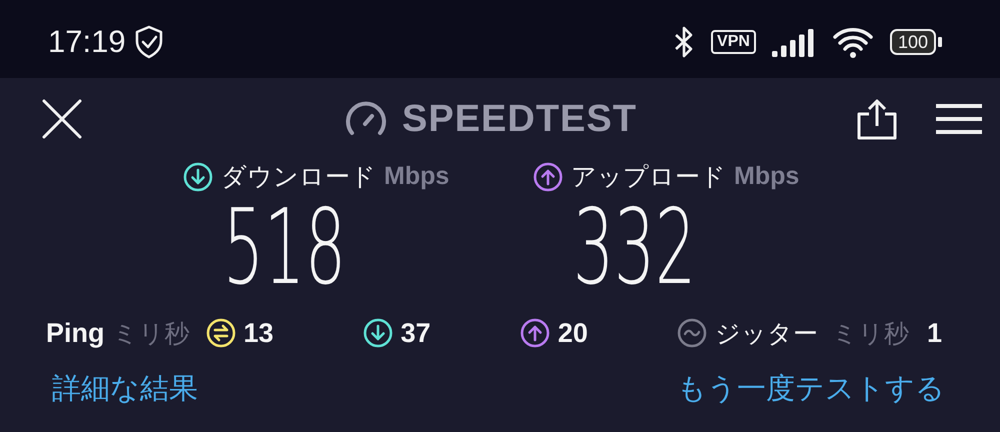 The height and width of the screenshot is (432, 1000). I want to click on share-icon, so click(877, 119).